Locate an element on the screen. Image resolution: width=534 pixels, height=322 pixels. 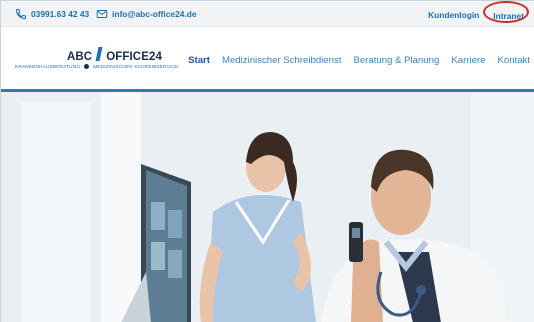
phone-icon is located at coordinates (20, 14).